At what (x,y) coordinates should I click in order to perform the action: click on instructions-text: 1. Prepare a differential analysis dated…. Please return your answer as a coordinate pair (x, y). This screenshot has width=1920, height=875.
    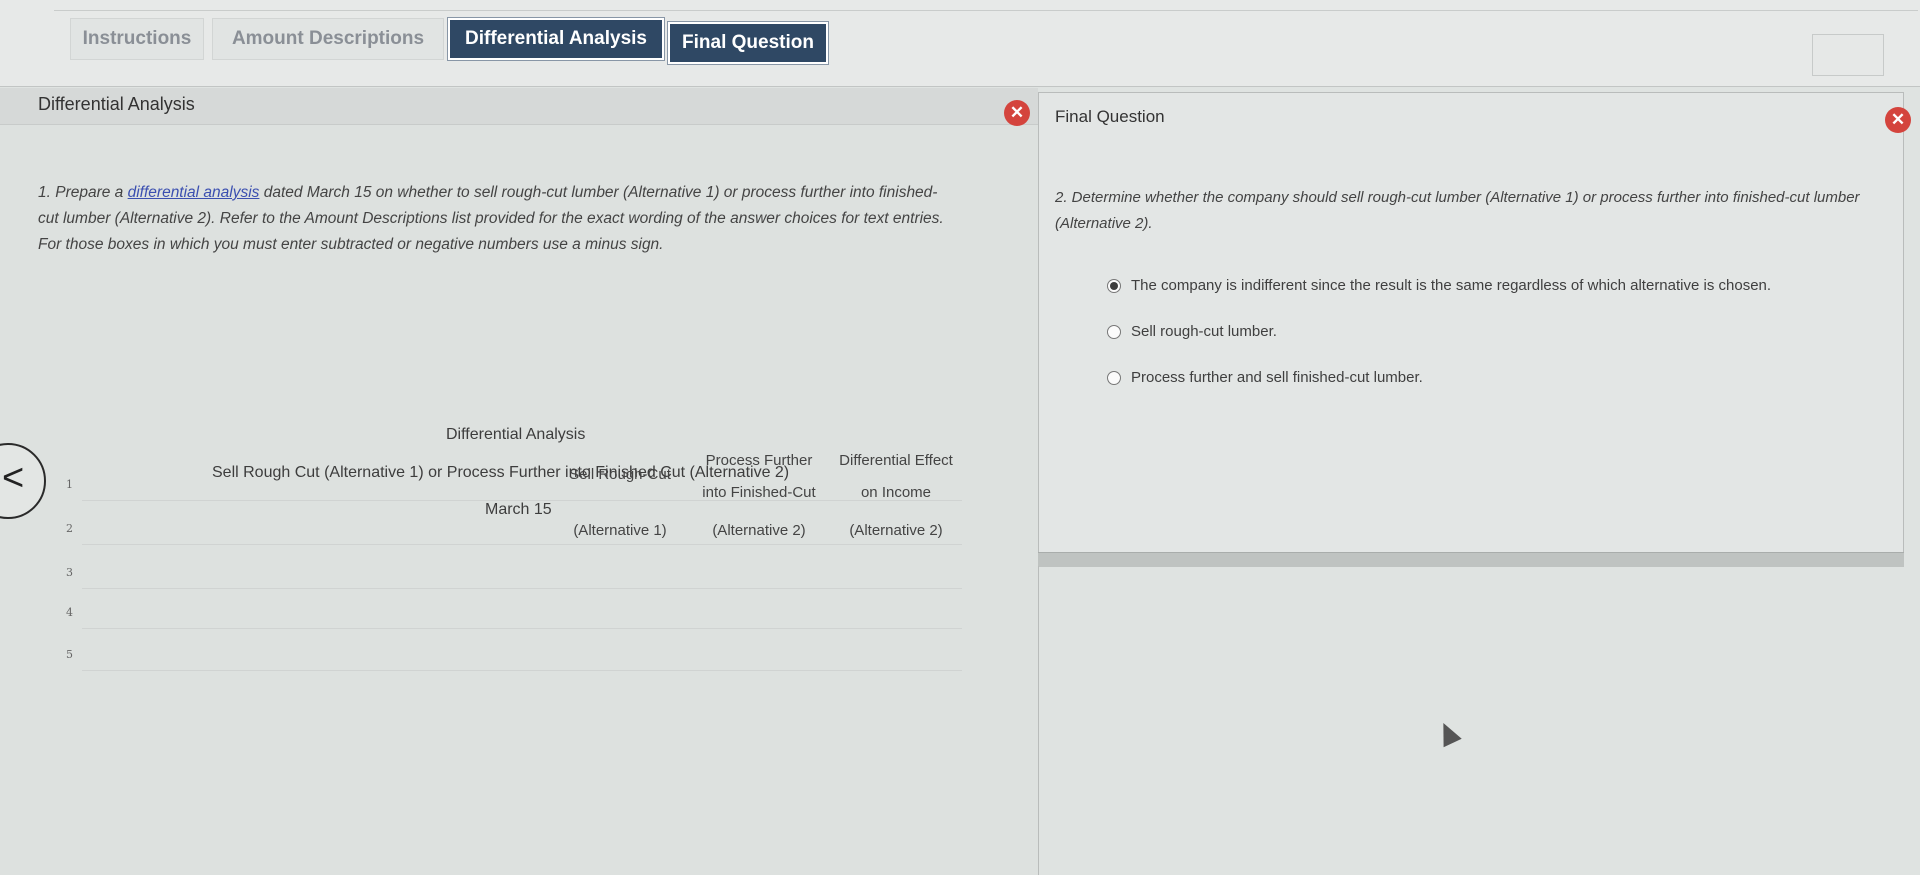
    Looking at the image, I should click on (528, 219).